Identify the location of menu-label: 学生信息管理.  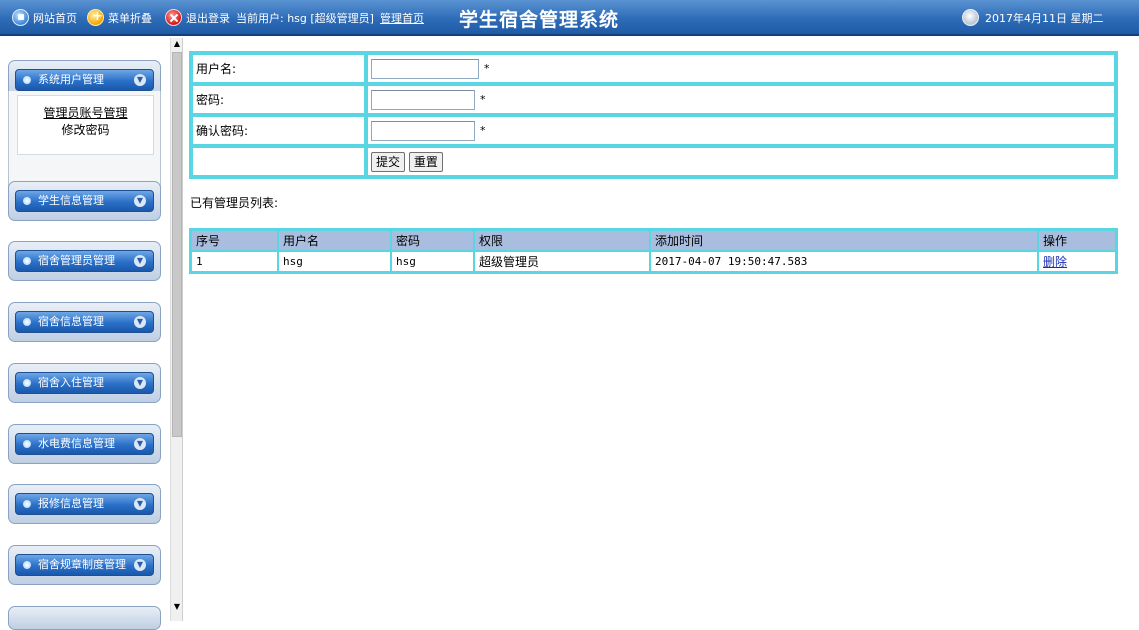
(71, 200).